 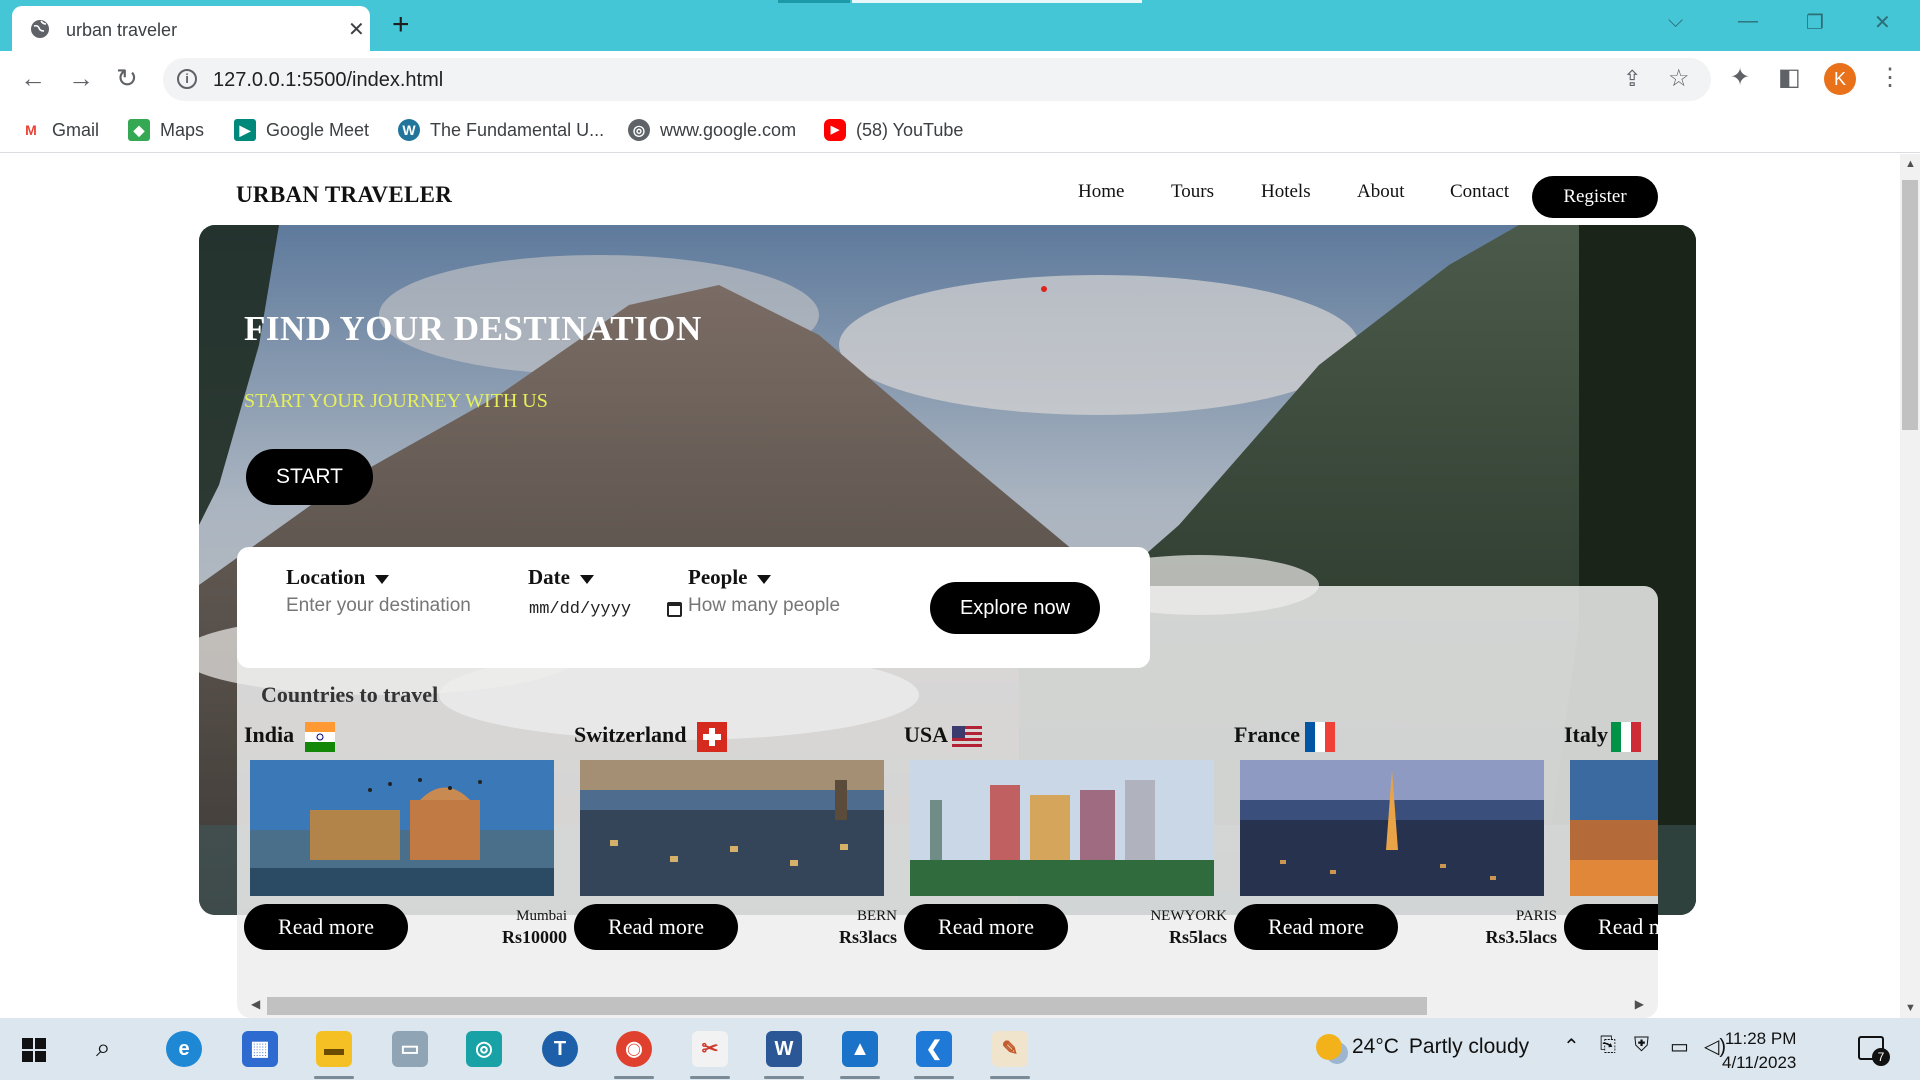 I want to click on bookmark-google-meet: ▶ Google Meet, so click(x=301, y=130).